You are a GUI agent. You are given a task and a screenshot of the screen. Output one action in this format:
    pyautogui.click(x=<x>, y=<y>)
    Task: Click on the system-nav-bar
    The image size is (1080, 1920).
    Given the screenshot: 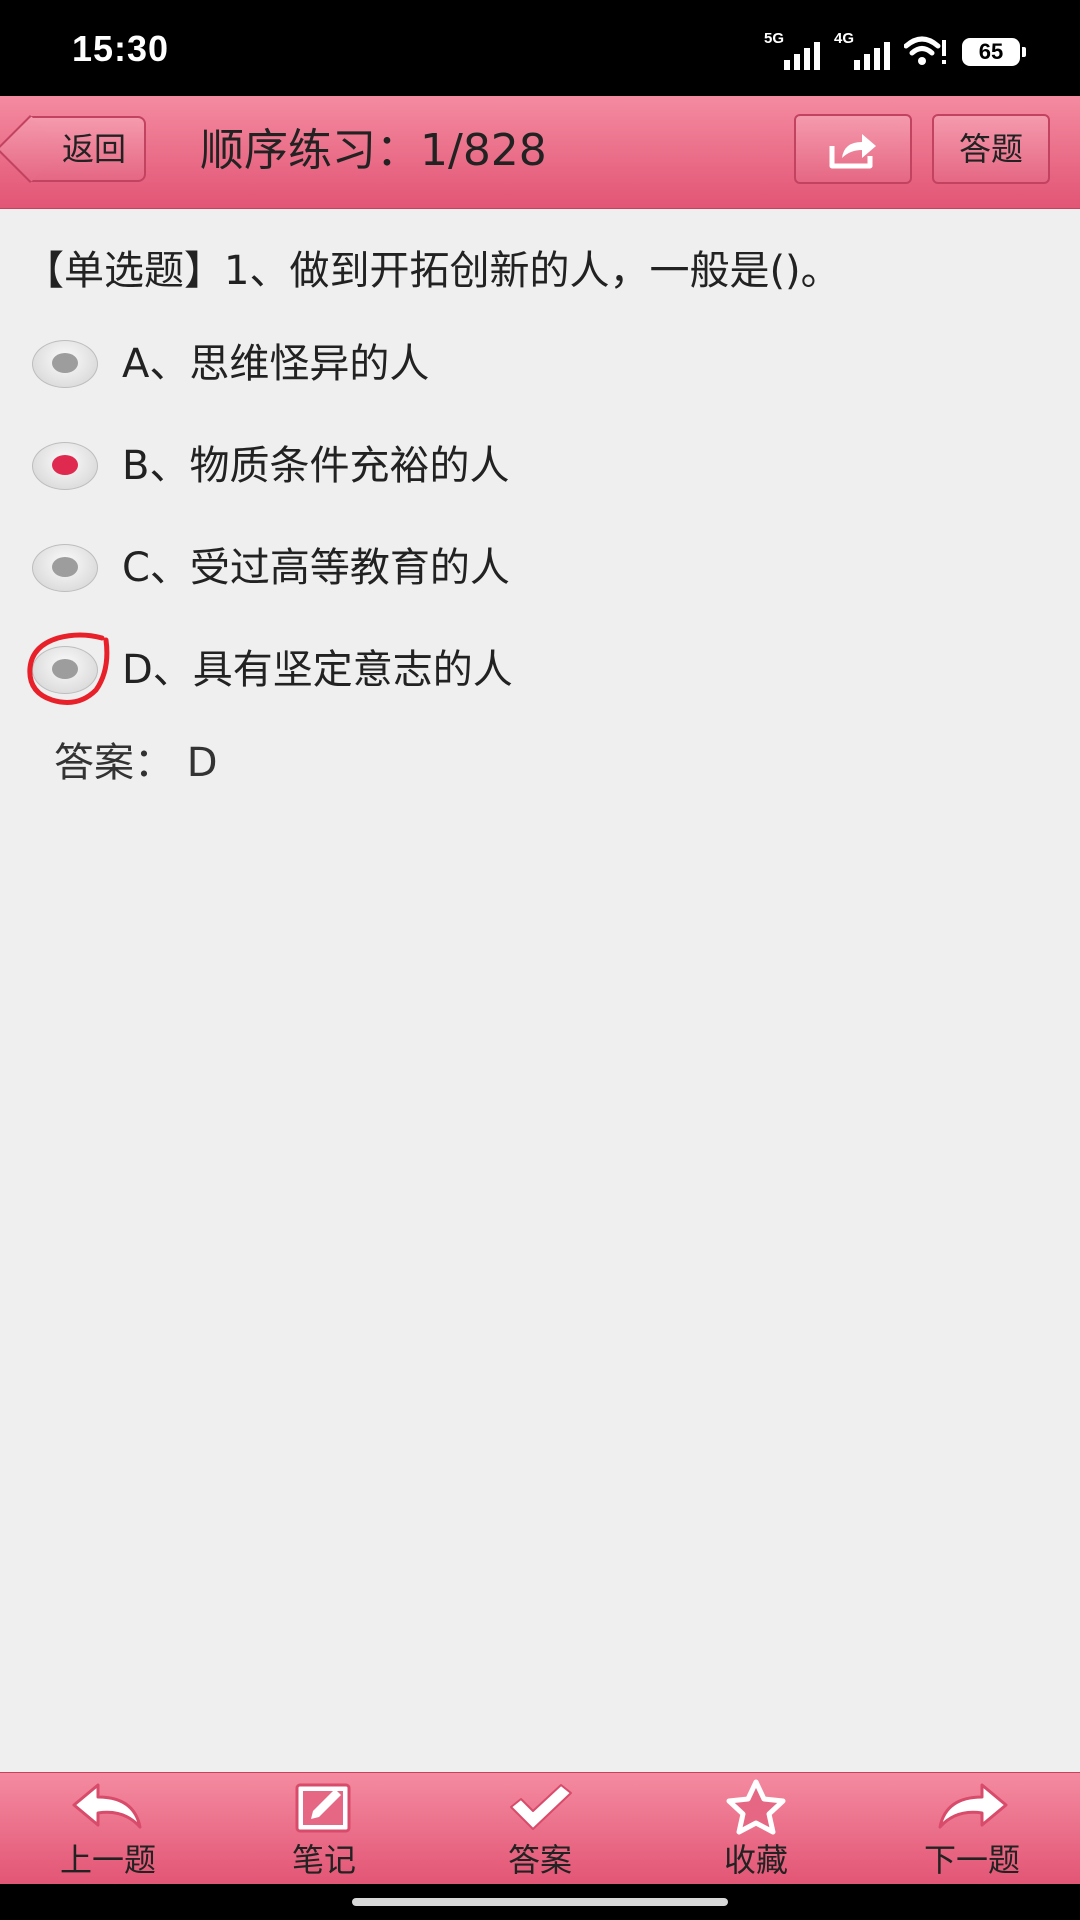 What is the action you would take?
    pyautogui.click(x=540, y=1902)
    